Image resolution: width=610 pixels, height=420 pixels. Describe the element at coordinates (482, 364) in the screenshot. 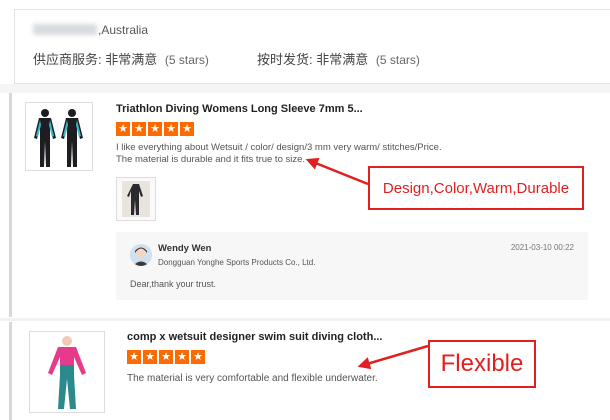

I see `annotation-label: Flexible` at that location.